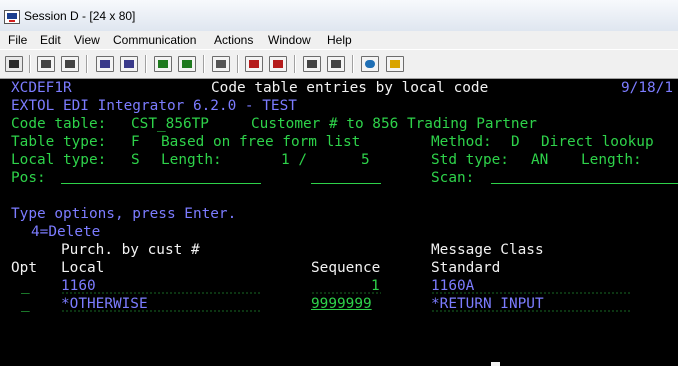  I want to click on record-macro-icon, so click(254, 64).